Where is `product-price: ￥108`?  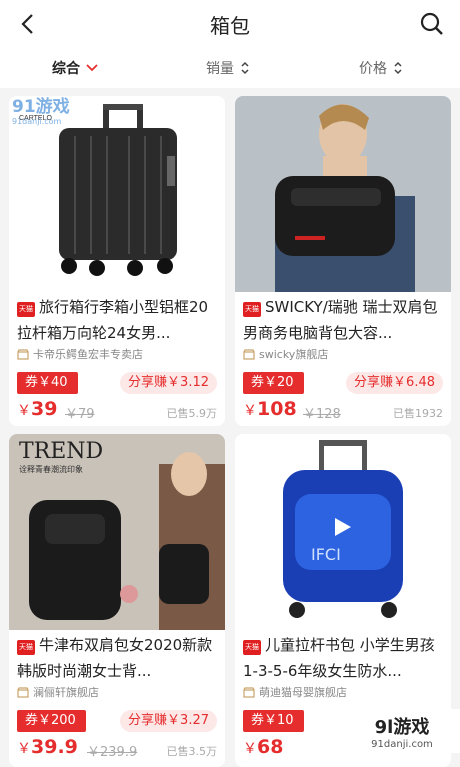
product-price: ￥108 is located at coordinates (270, 409).